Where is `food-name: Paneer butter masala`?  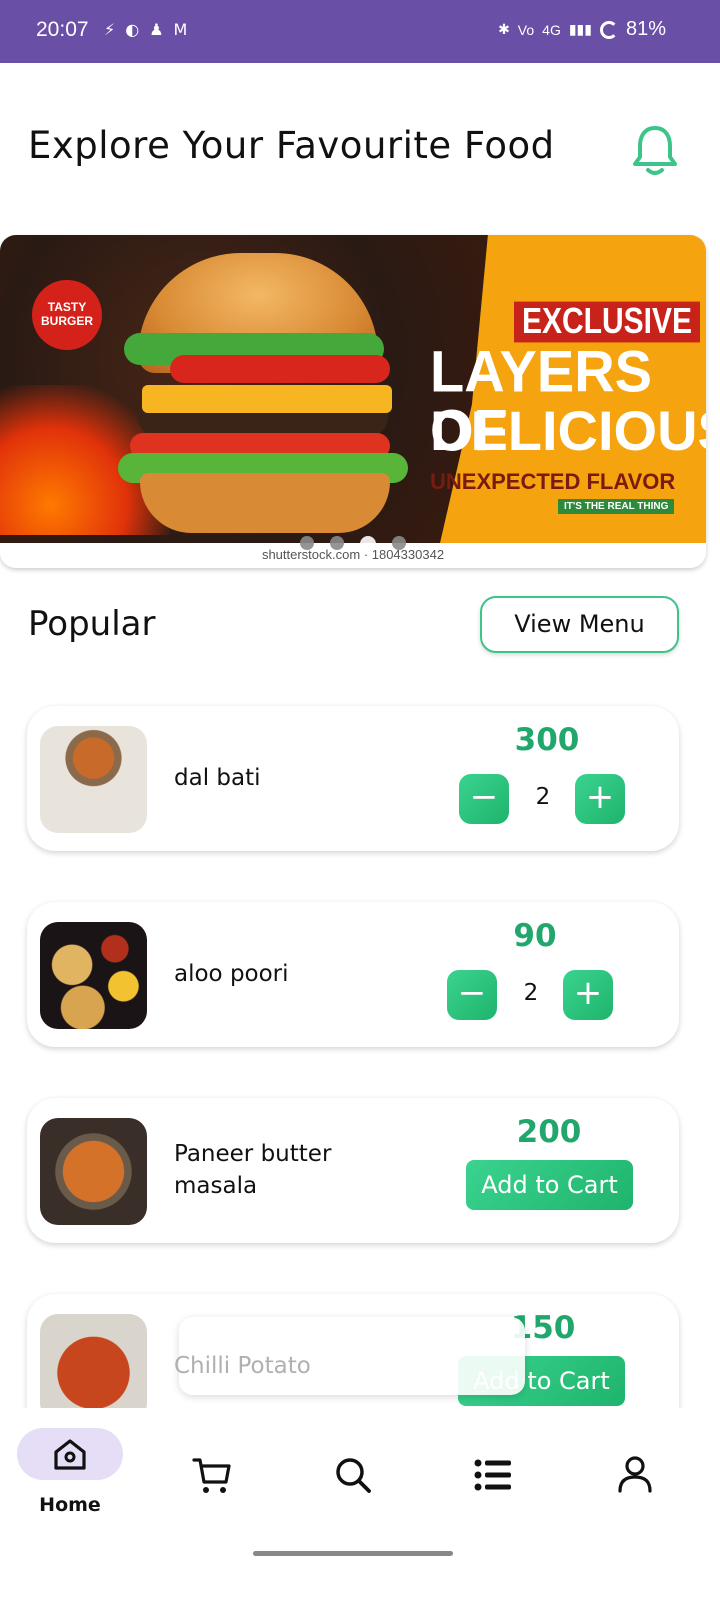
food-name: Paneer butter masala is located at coordinates (253, 1170).